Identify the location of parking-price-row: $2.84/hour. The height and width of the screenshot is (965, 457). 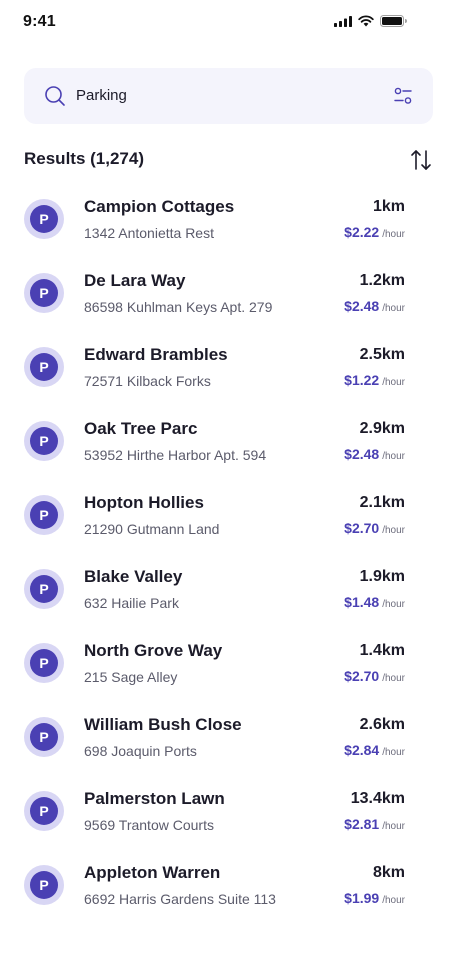
(374, 751).